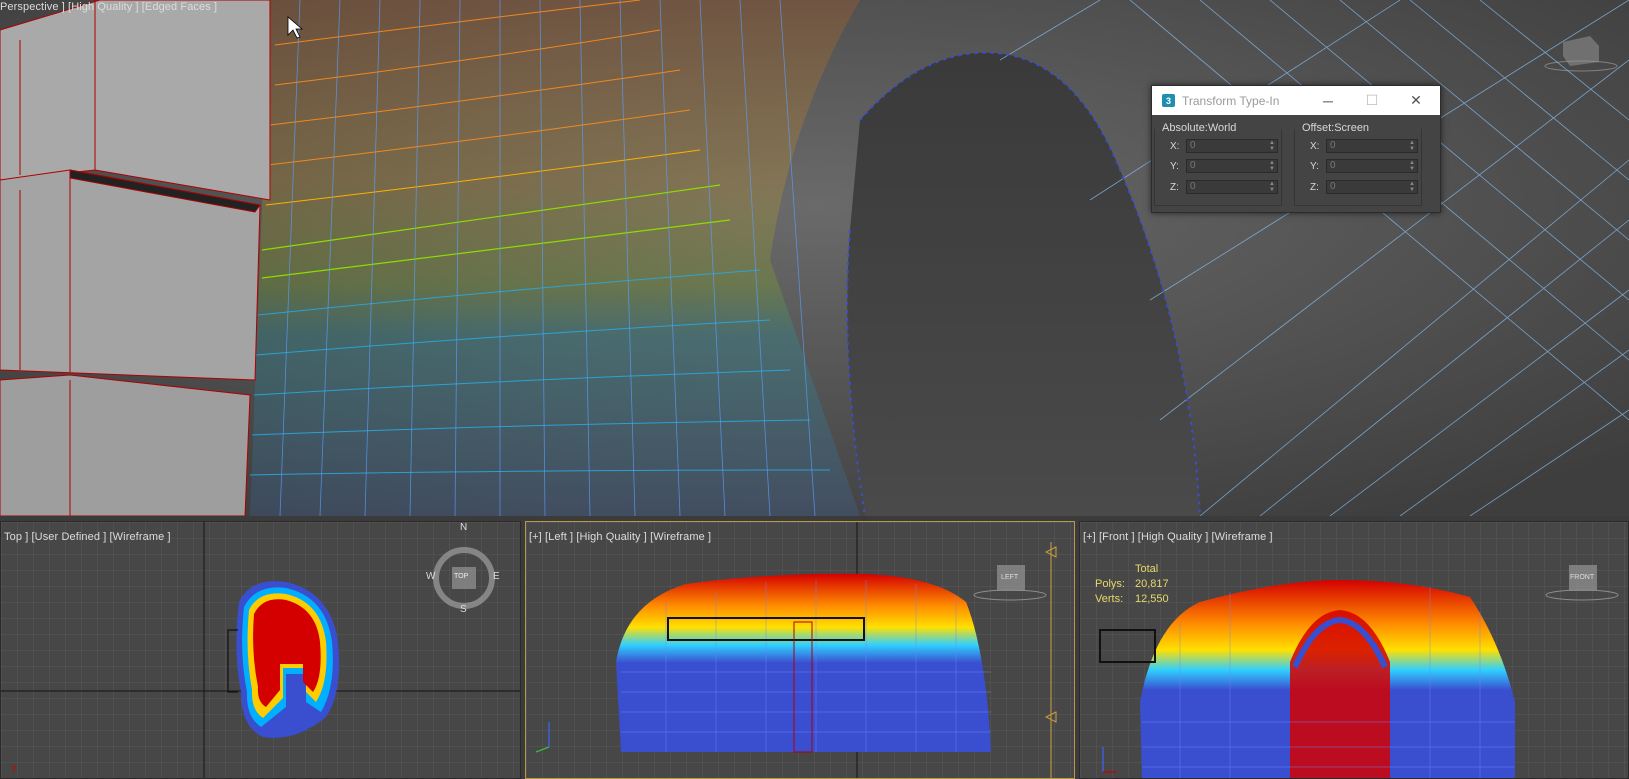 The height and width of the screenshot is (779, 1629). I want to click on abs-y-field: Y: 0 ▲ ▼, so click(1224, 166).